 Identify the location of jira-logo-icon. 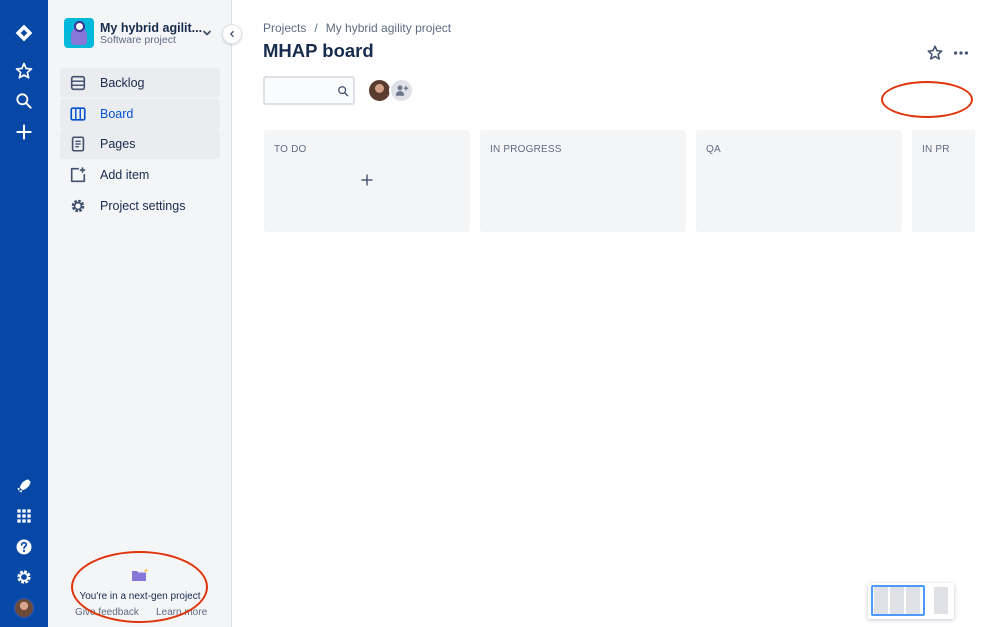
(24, 33).